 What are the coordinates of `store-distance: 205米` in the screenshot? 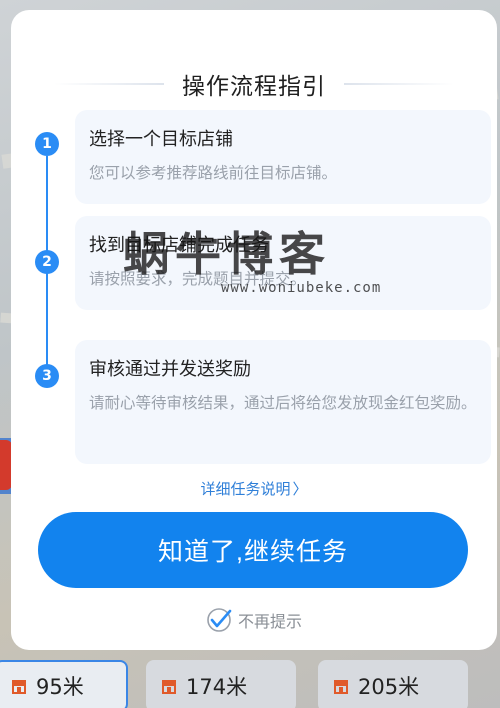 It's located at (389, 687).